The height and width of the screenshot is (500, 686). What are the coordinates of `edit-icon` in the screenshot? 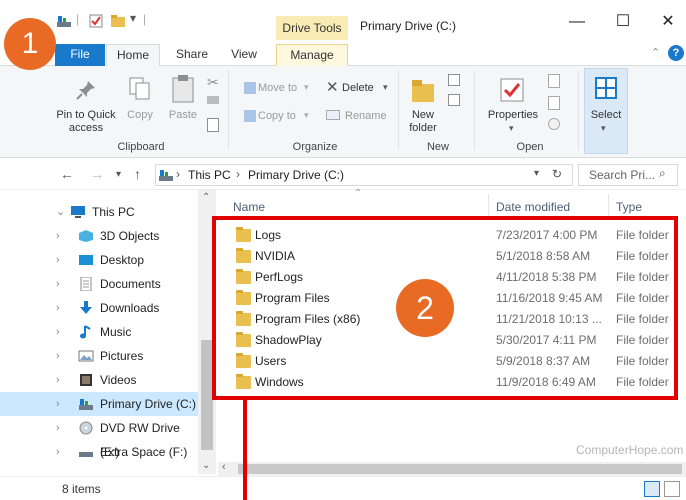 It's located at (554, 103).